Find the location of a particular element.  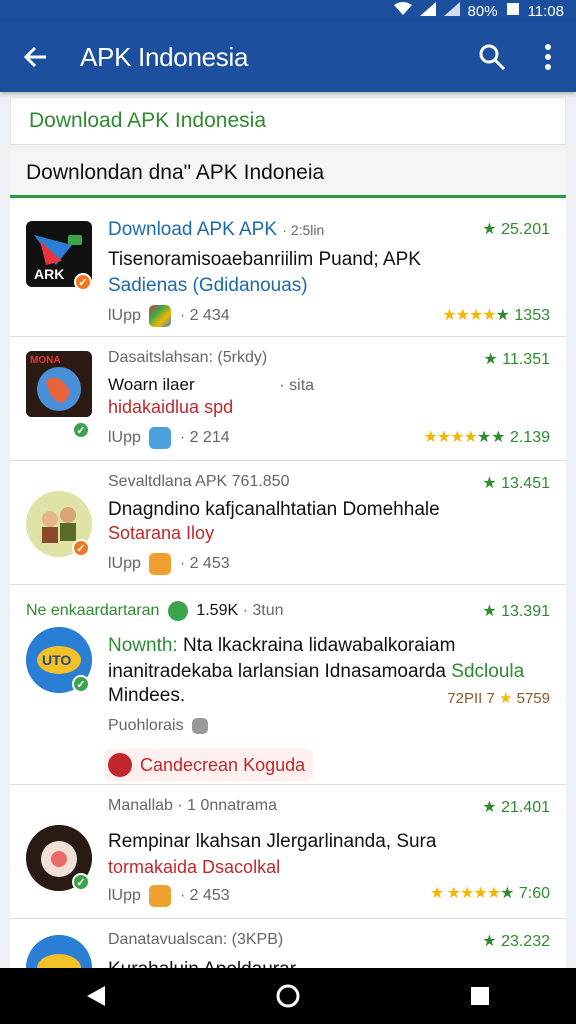

section-header: Downlondan dna" APK Indoneia is located at coordinates (288, 174).